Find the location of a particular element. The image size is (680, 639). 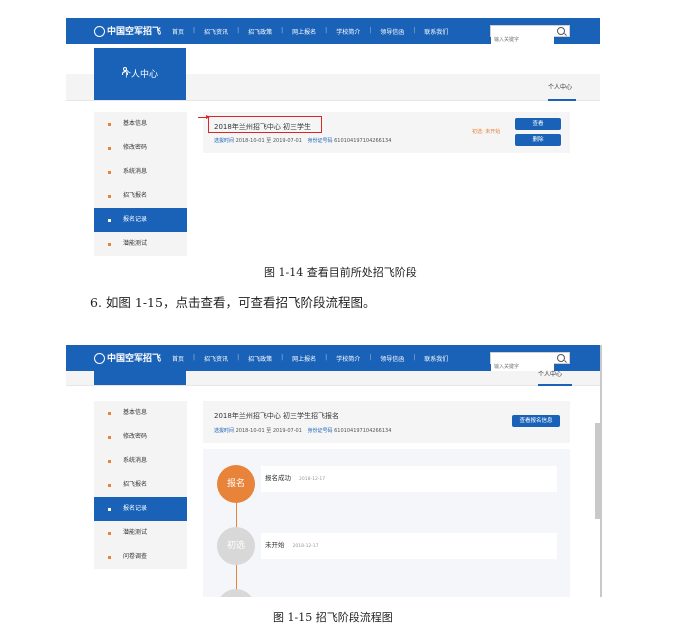

figure-caption-2: 图 1-15 招飞阶段流程图 is located at coordinates (333, 617).